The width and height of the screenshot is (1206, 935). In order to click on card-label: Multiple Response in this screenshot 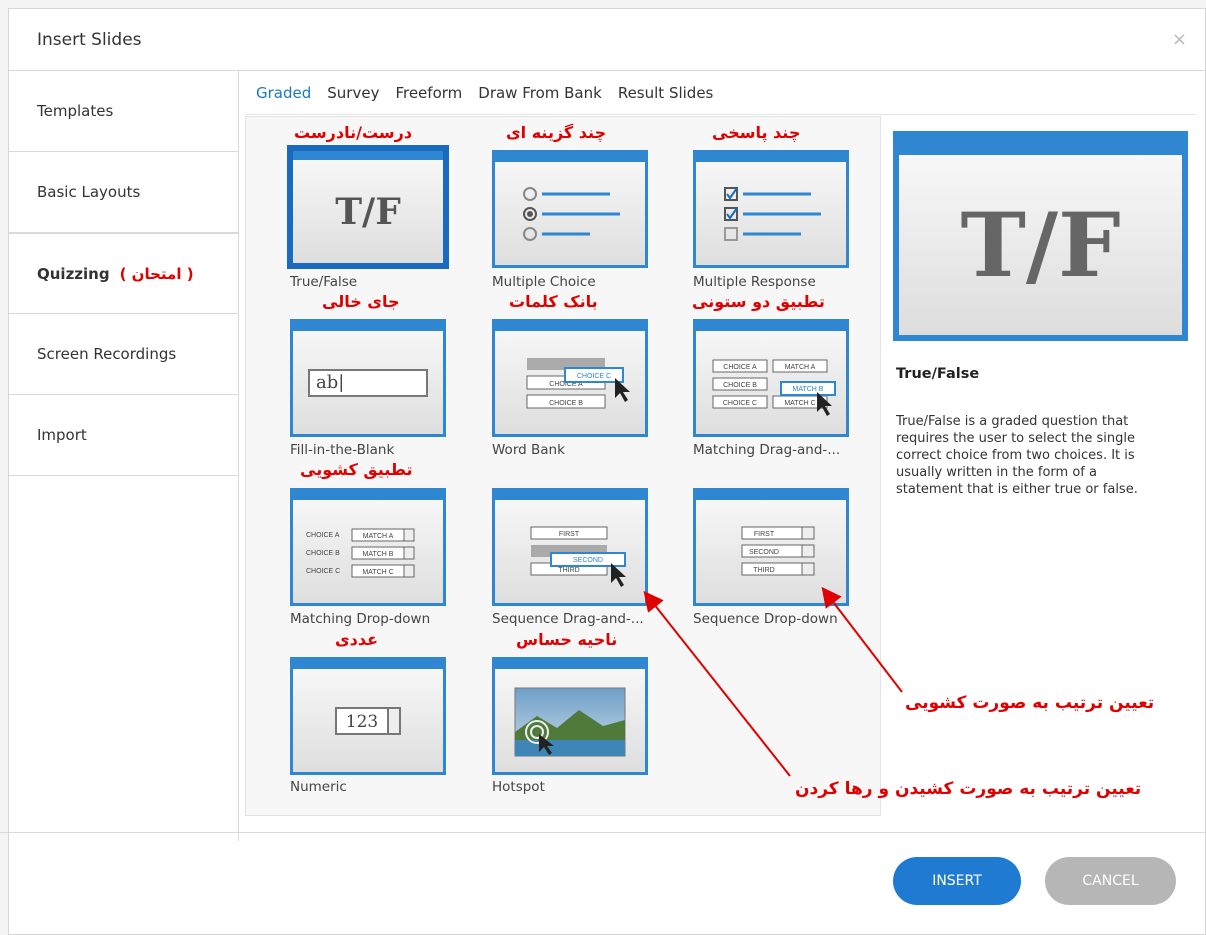, I will do `click(754, 282)`.